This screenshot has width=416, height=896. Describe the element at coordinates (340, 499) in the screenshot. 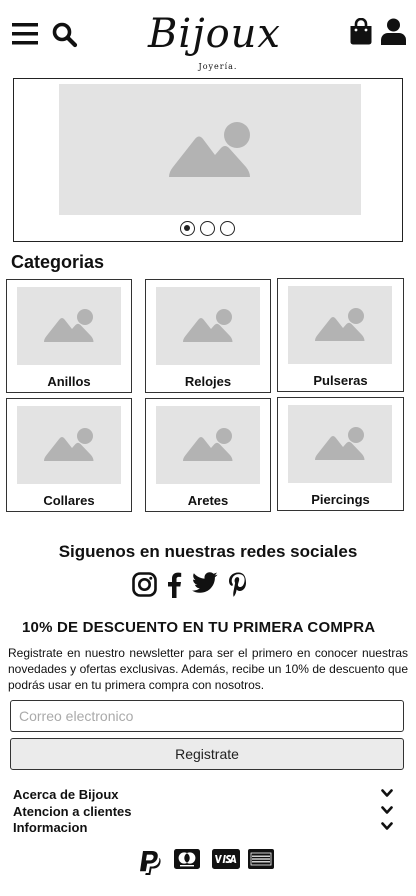

I see `category-label: Piercings` at that location.